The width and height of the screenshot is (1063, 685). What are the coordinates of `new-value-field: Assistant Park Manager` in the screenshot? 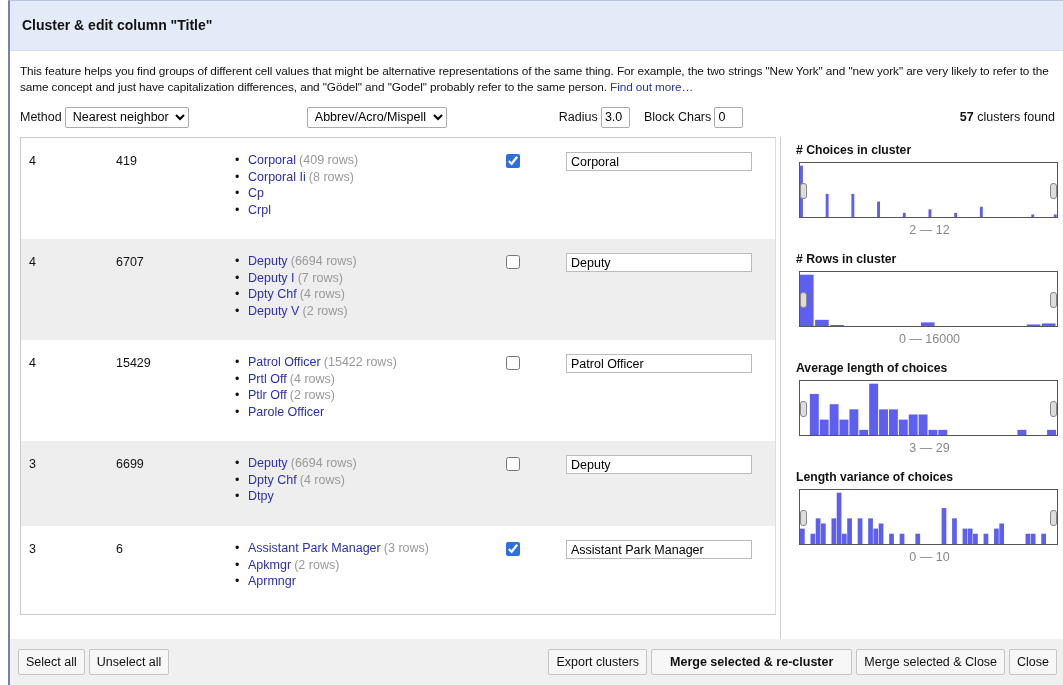 It's located at (659, 549).